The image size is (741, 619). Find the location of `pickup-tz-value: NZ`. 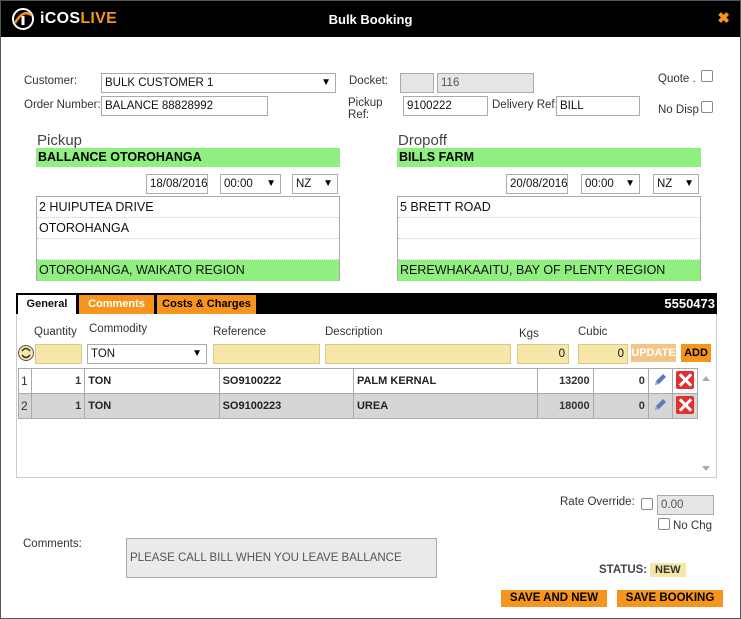

pickup-tz-value: NZ is located at coordinates (304, 184).